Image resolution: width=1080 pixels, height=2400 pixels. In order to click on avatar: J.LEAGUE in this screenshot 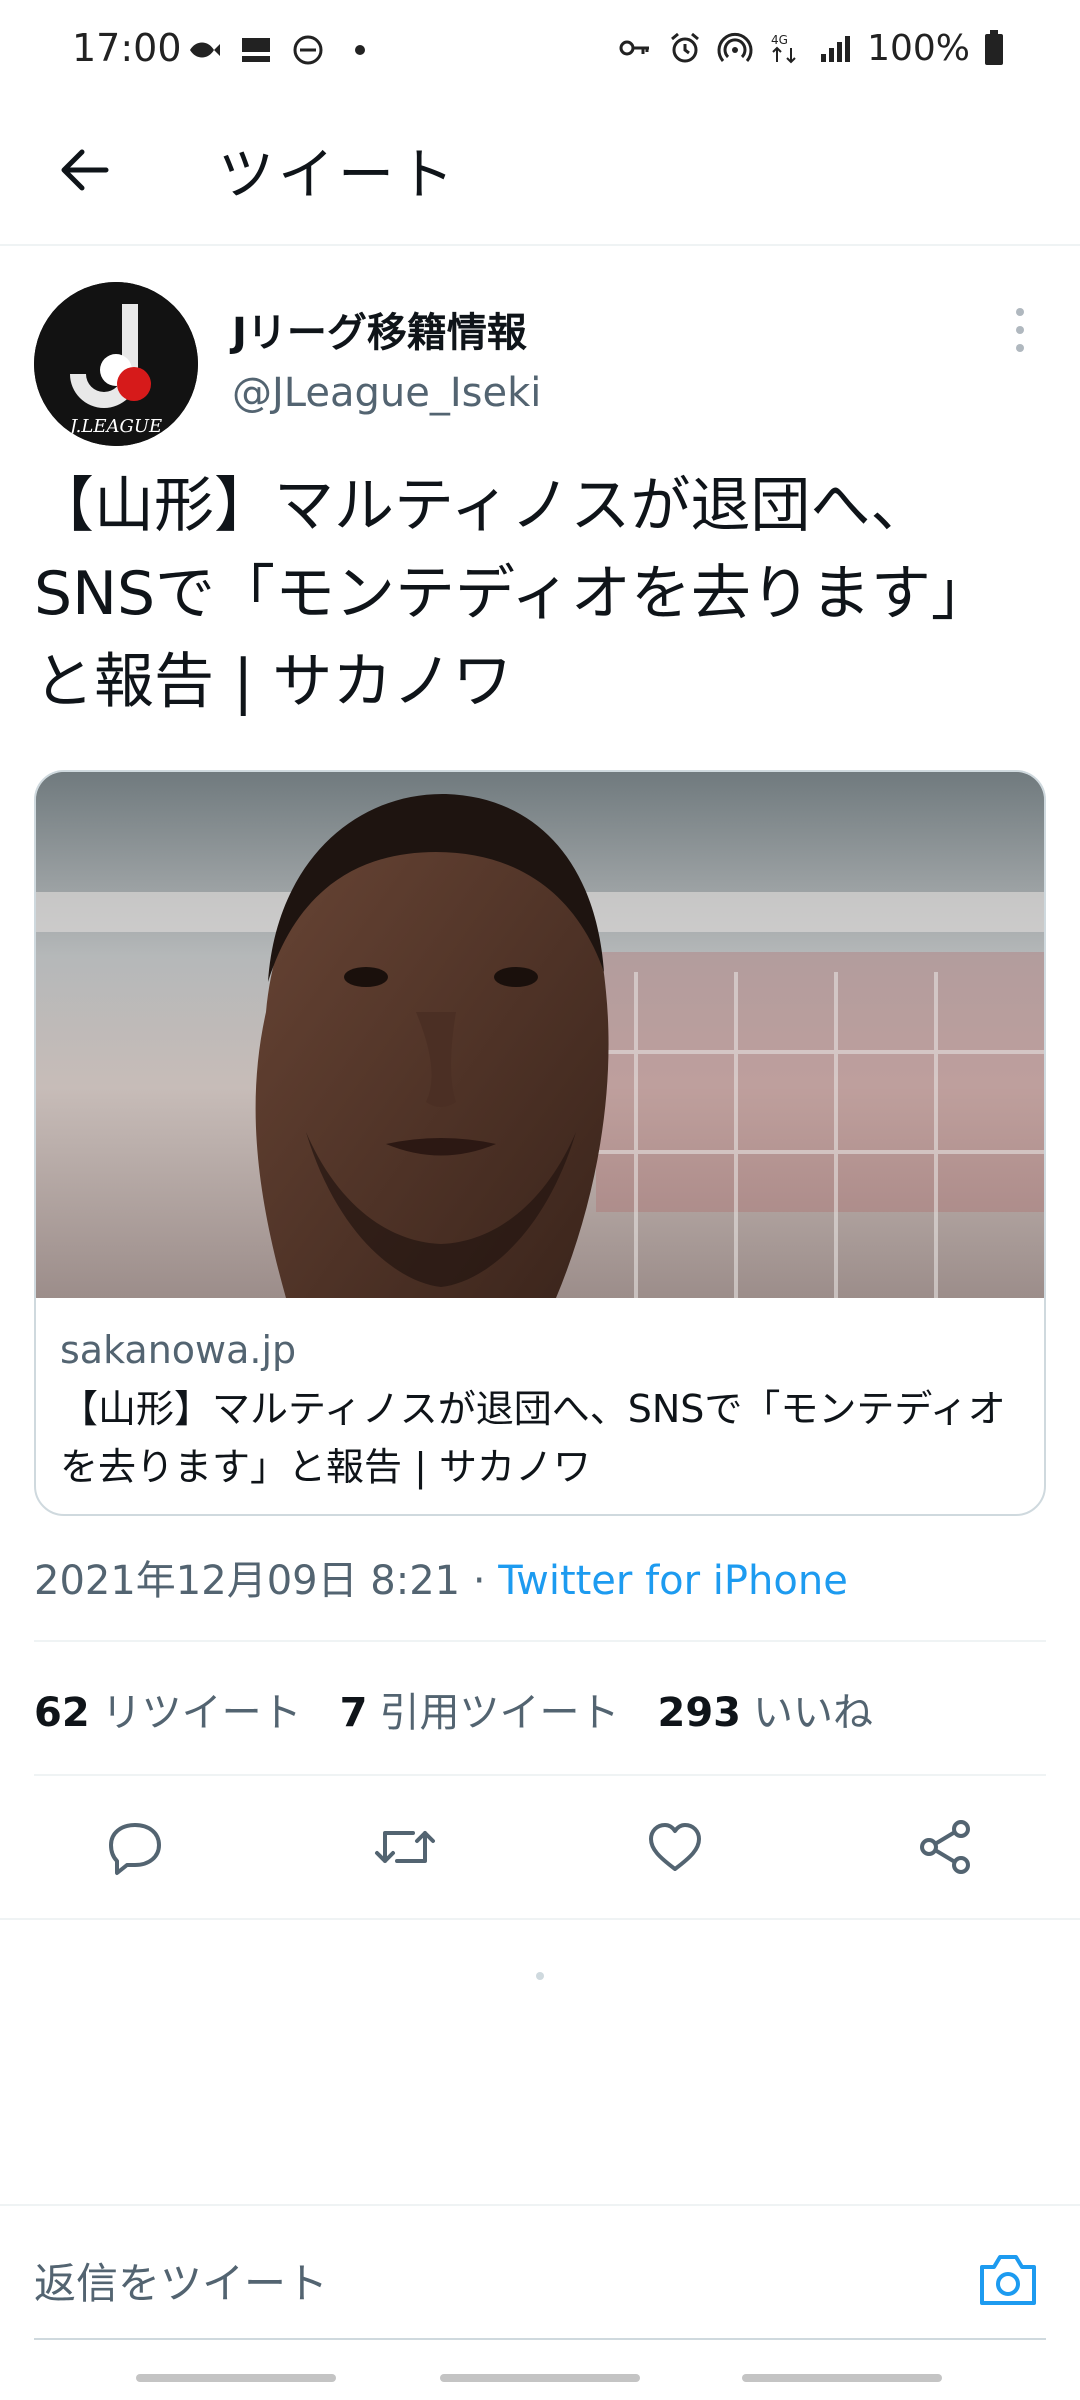, I will do `click(116, 364)`.